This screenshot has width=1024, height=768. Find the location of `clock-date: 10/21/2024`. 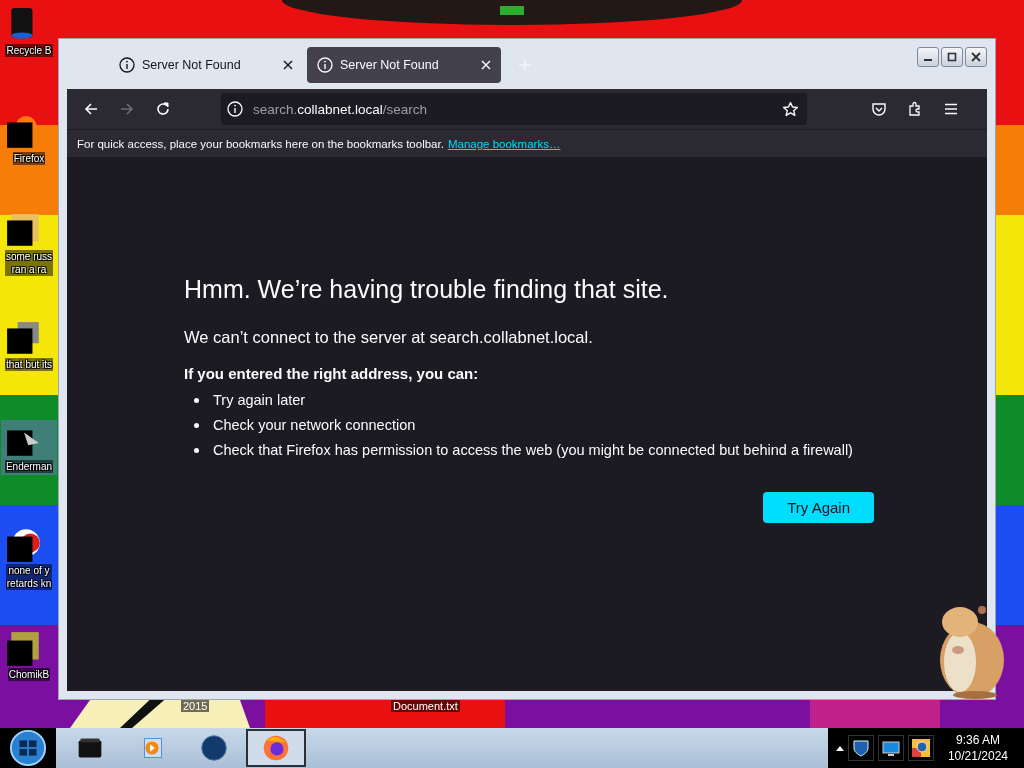

clock-date: 10/21/2024 is located at coordinates (977, 756).